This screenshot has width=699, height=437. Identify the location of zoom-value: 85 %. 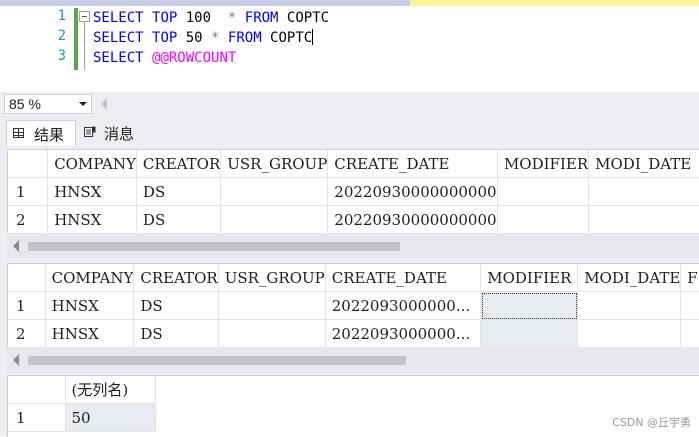
(25, 104).